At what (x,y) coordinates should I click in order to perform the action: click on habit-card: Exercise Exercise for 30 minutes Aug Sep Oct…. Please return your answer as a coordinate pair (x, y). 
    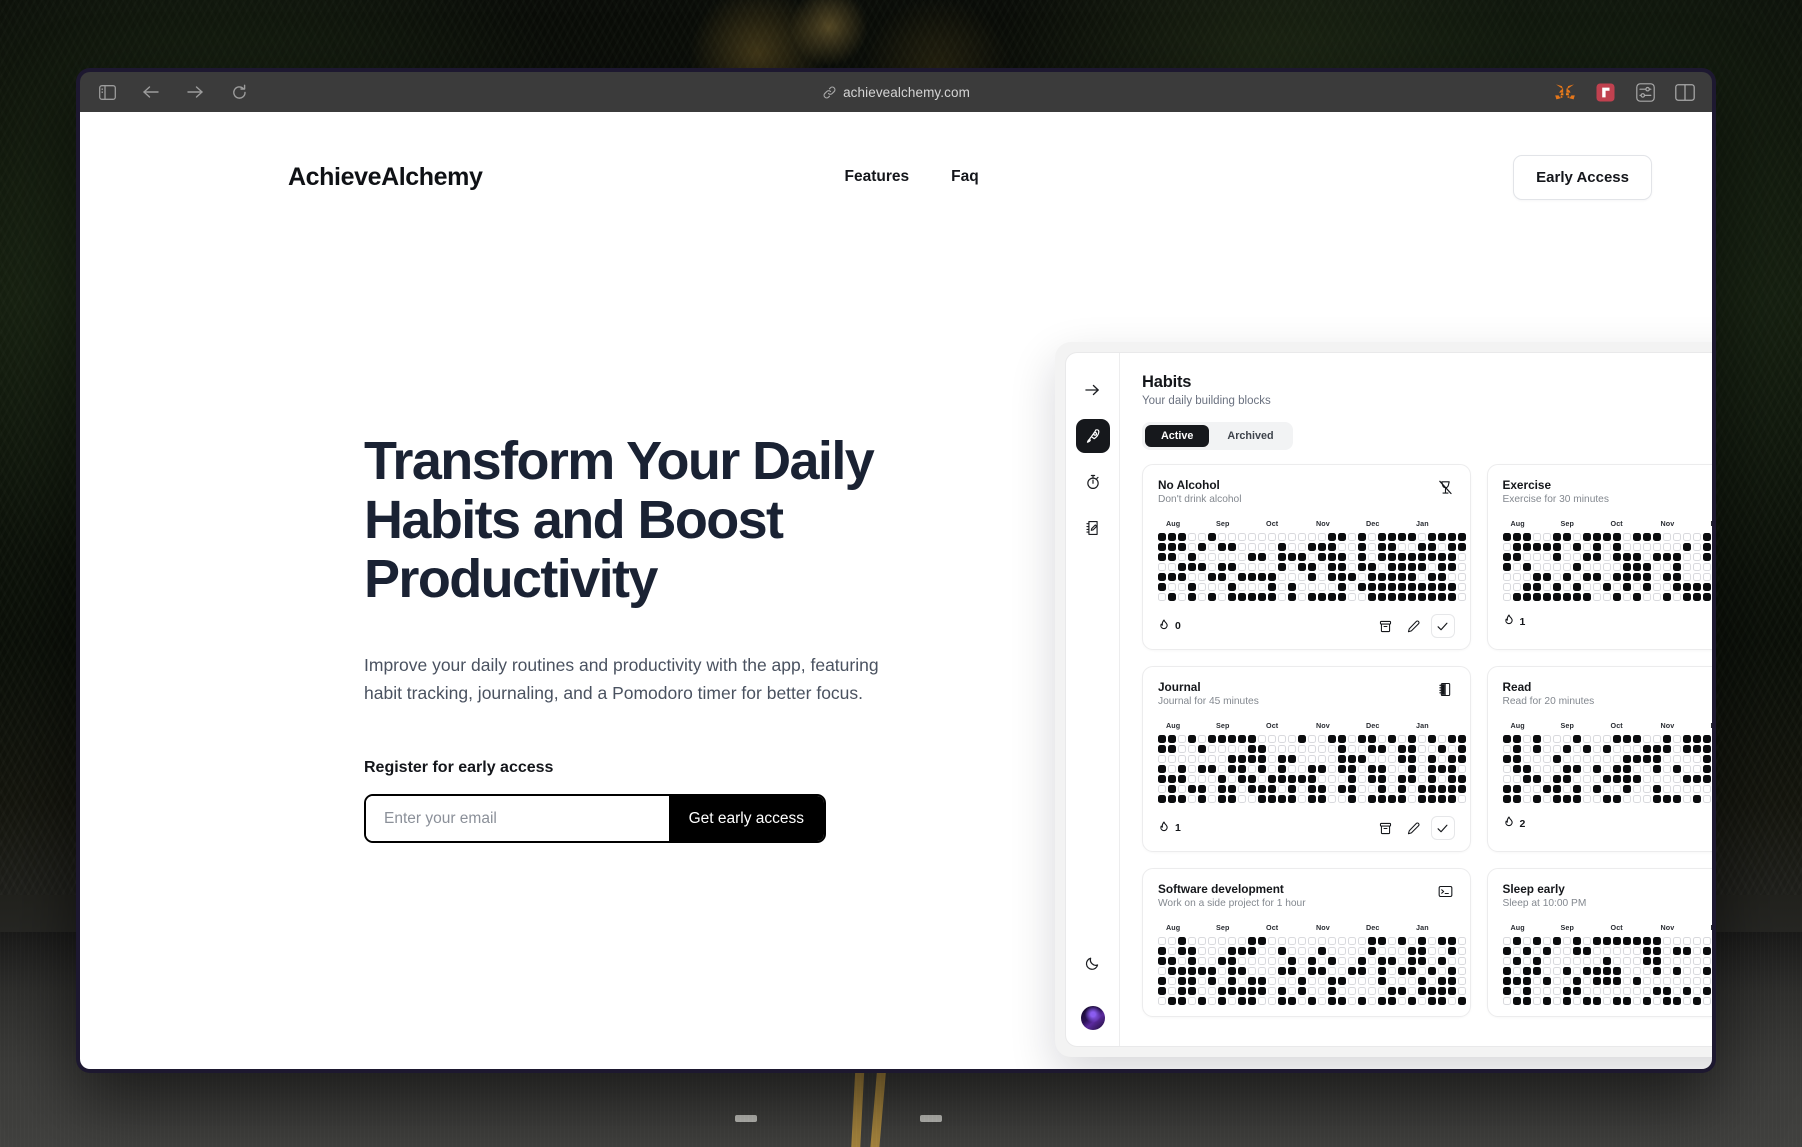
    Looking at the image, I should click on (1599, 557).